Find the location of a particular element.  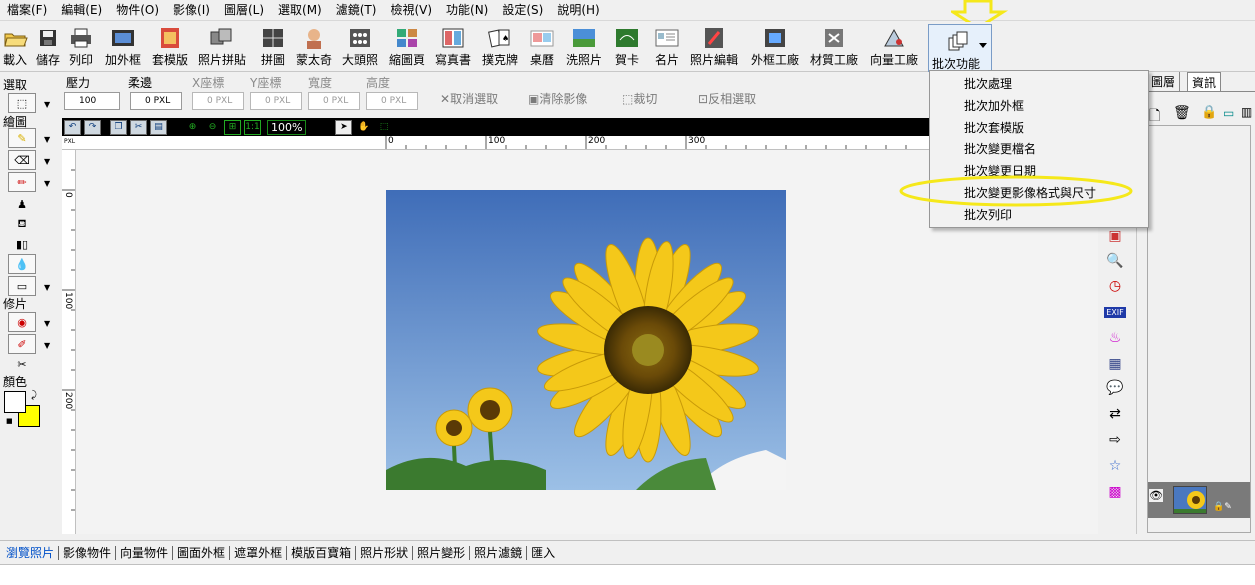

x-spinner: 0 PXL is located at coordinates (218, 101).